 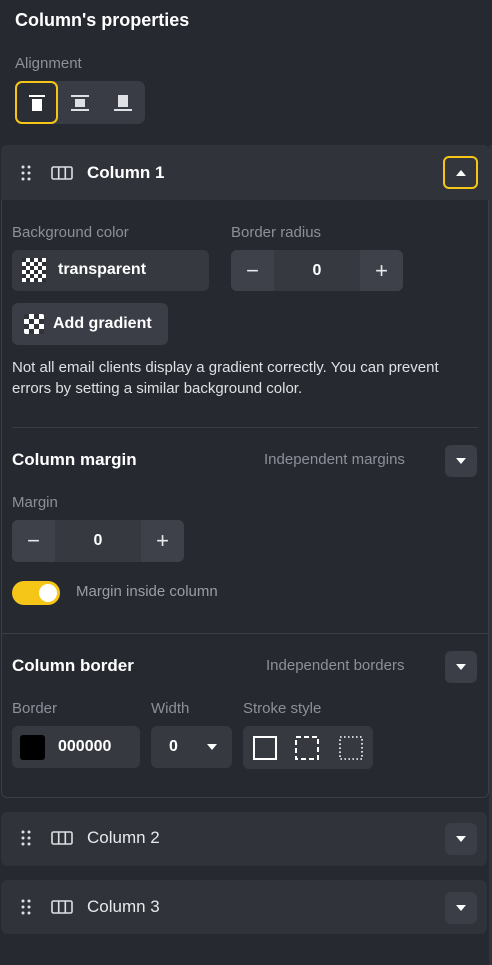 What do you see at coordinates (335, 665) in the screenshot?
I see `independent-borders-label: Independent borders` at bounding box center [335, 665].